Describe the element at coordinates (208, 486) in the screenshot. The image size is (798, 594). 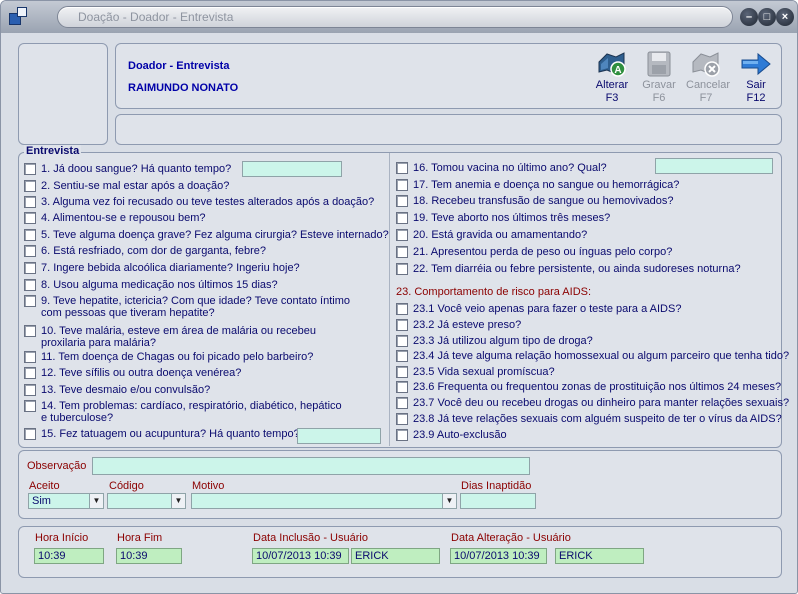
I see `motivo-label: Motivo` at that location.